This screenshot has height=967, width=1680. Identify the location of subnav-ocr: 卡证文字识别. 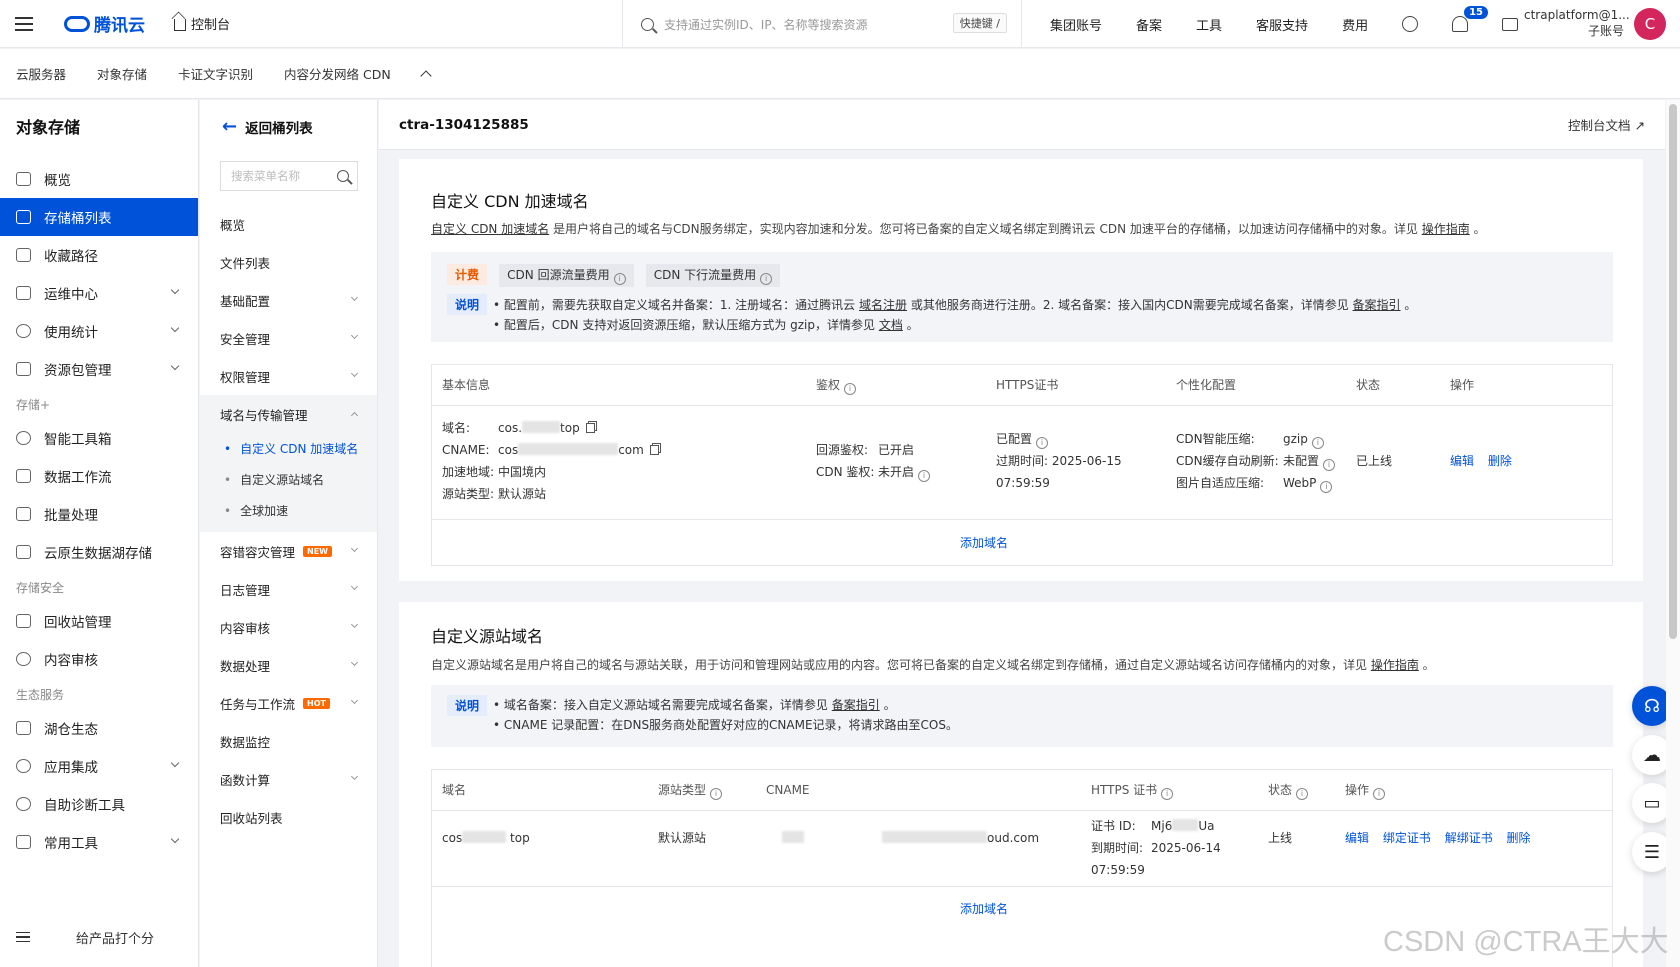
(215, 73).